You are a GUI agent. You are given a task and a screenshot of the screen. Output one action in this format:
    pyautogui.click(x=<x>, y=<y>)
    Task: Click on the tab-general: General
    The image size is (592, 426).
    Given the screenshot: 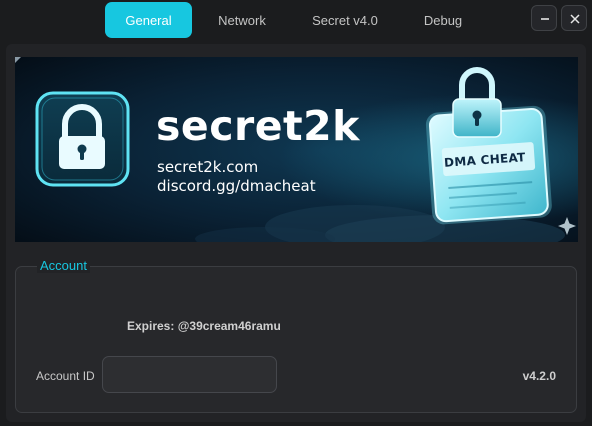 What is the action you would take?
    pyautogui.click(x=148, y=20)
    